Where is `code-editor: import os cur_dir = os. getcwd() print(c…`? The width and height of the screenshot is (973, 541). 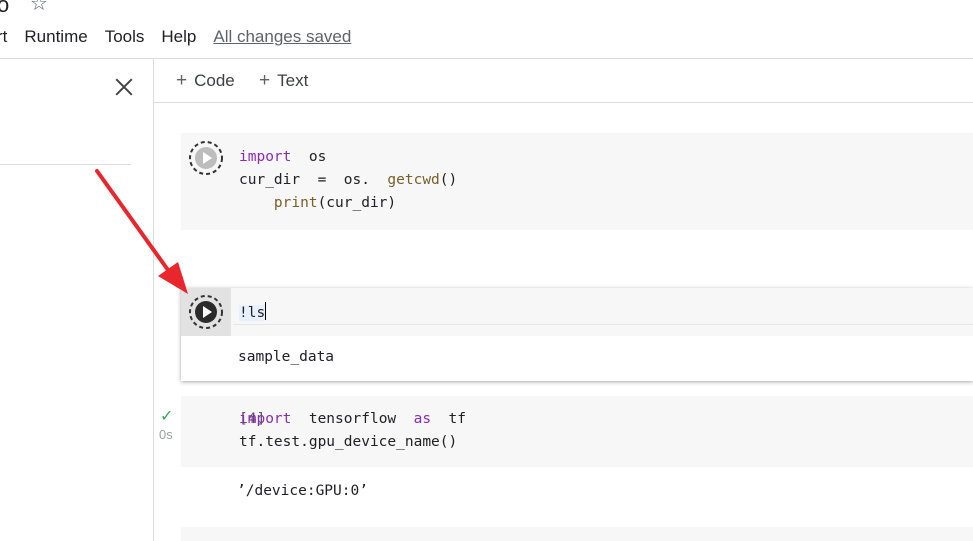
code-editor: import os cur_dir = os. getcwd() print(c… is located at coordinates (348, 180).